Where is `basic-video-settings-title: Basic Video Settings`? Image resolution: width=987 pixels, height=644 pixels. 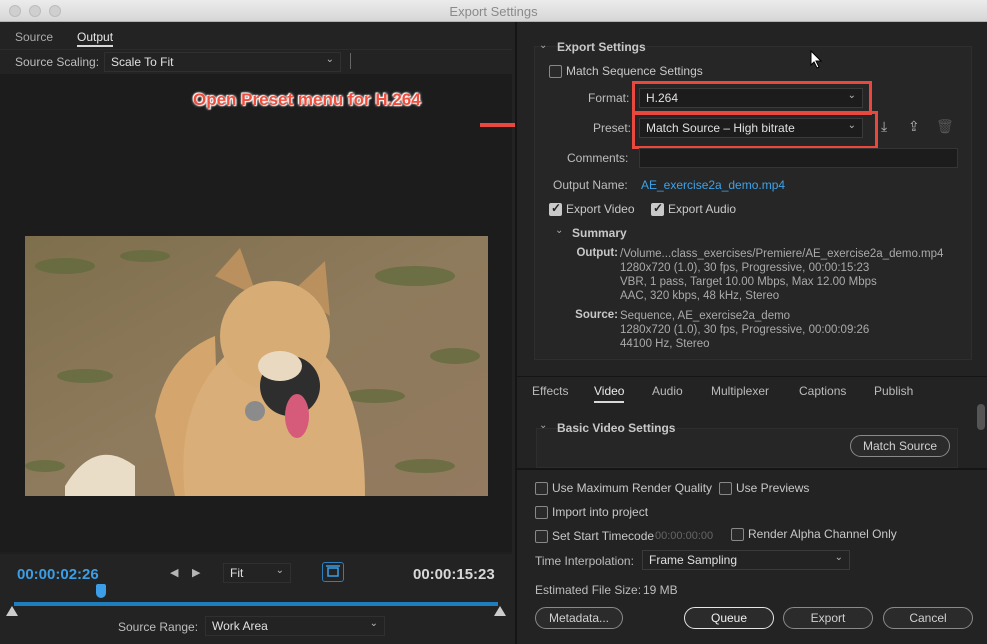 basic-video-settings-title: Basic Video Settings is located at coordinates (616, 428).